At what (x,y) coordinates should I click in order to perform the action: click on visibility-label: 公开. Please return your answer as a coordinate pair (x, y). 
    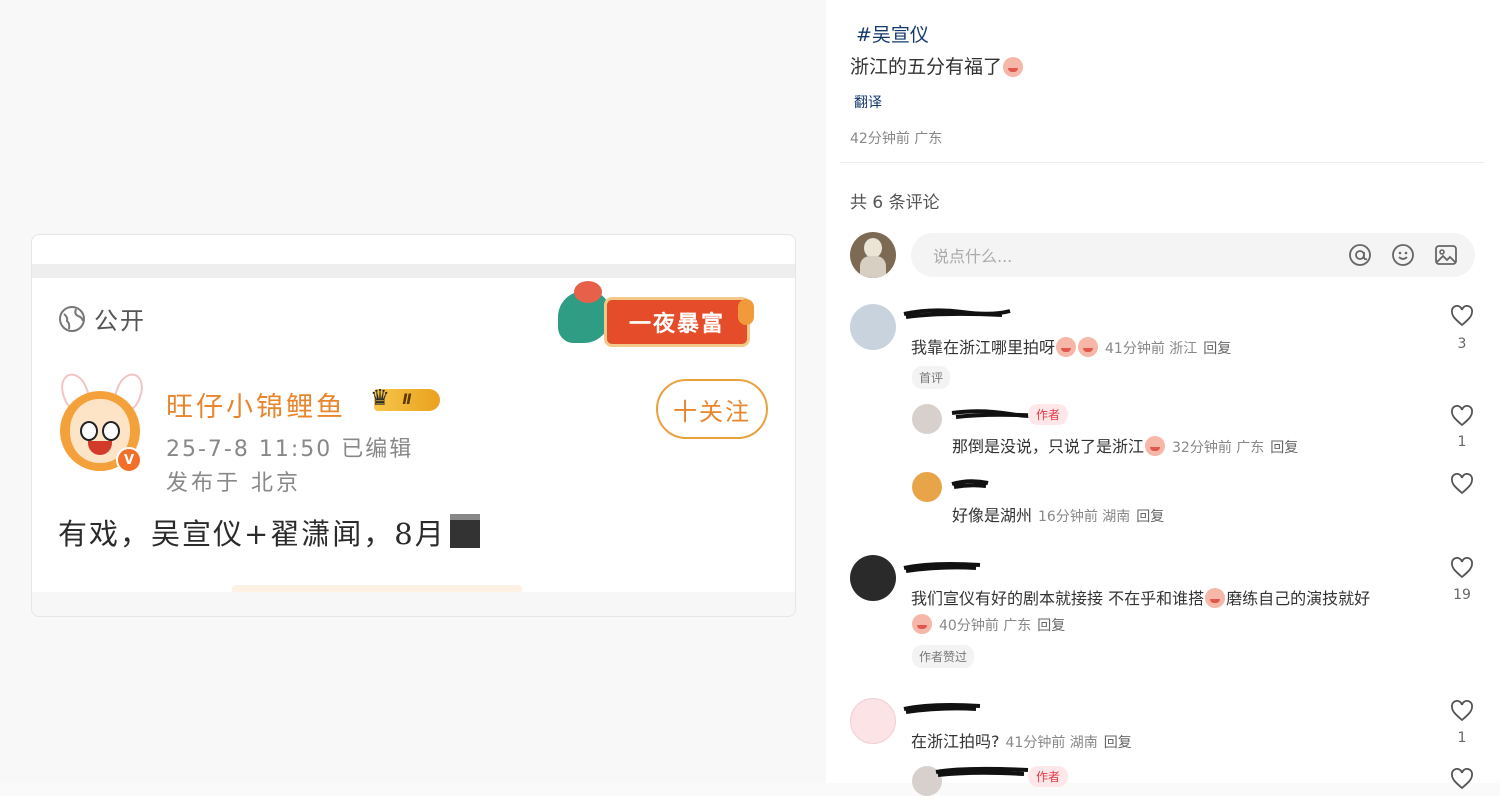
    Looking at the image, I should click on (120, 321).